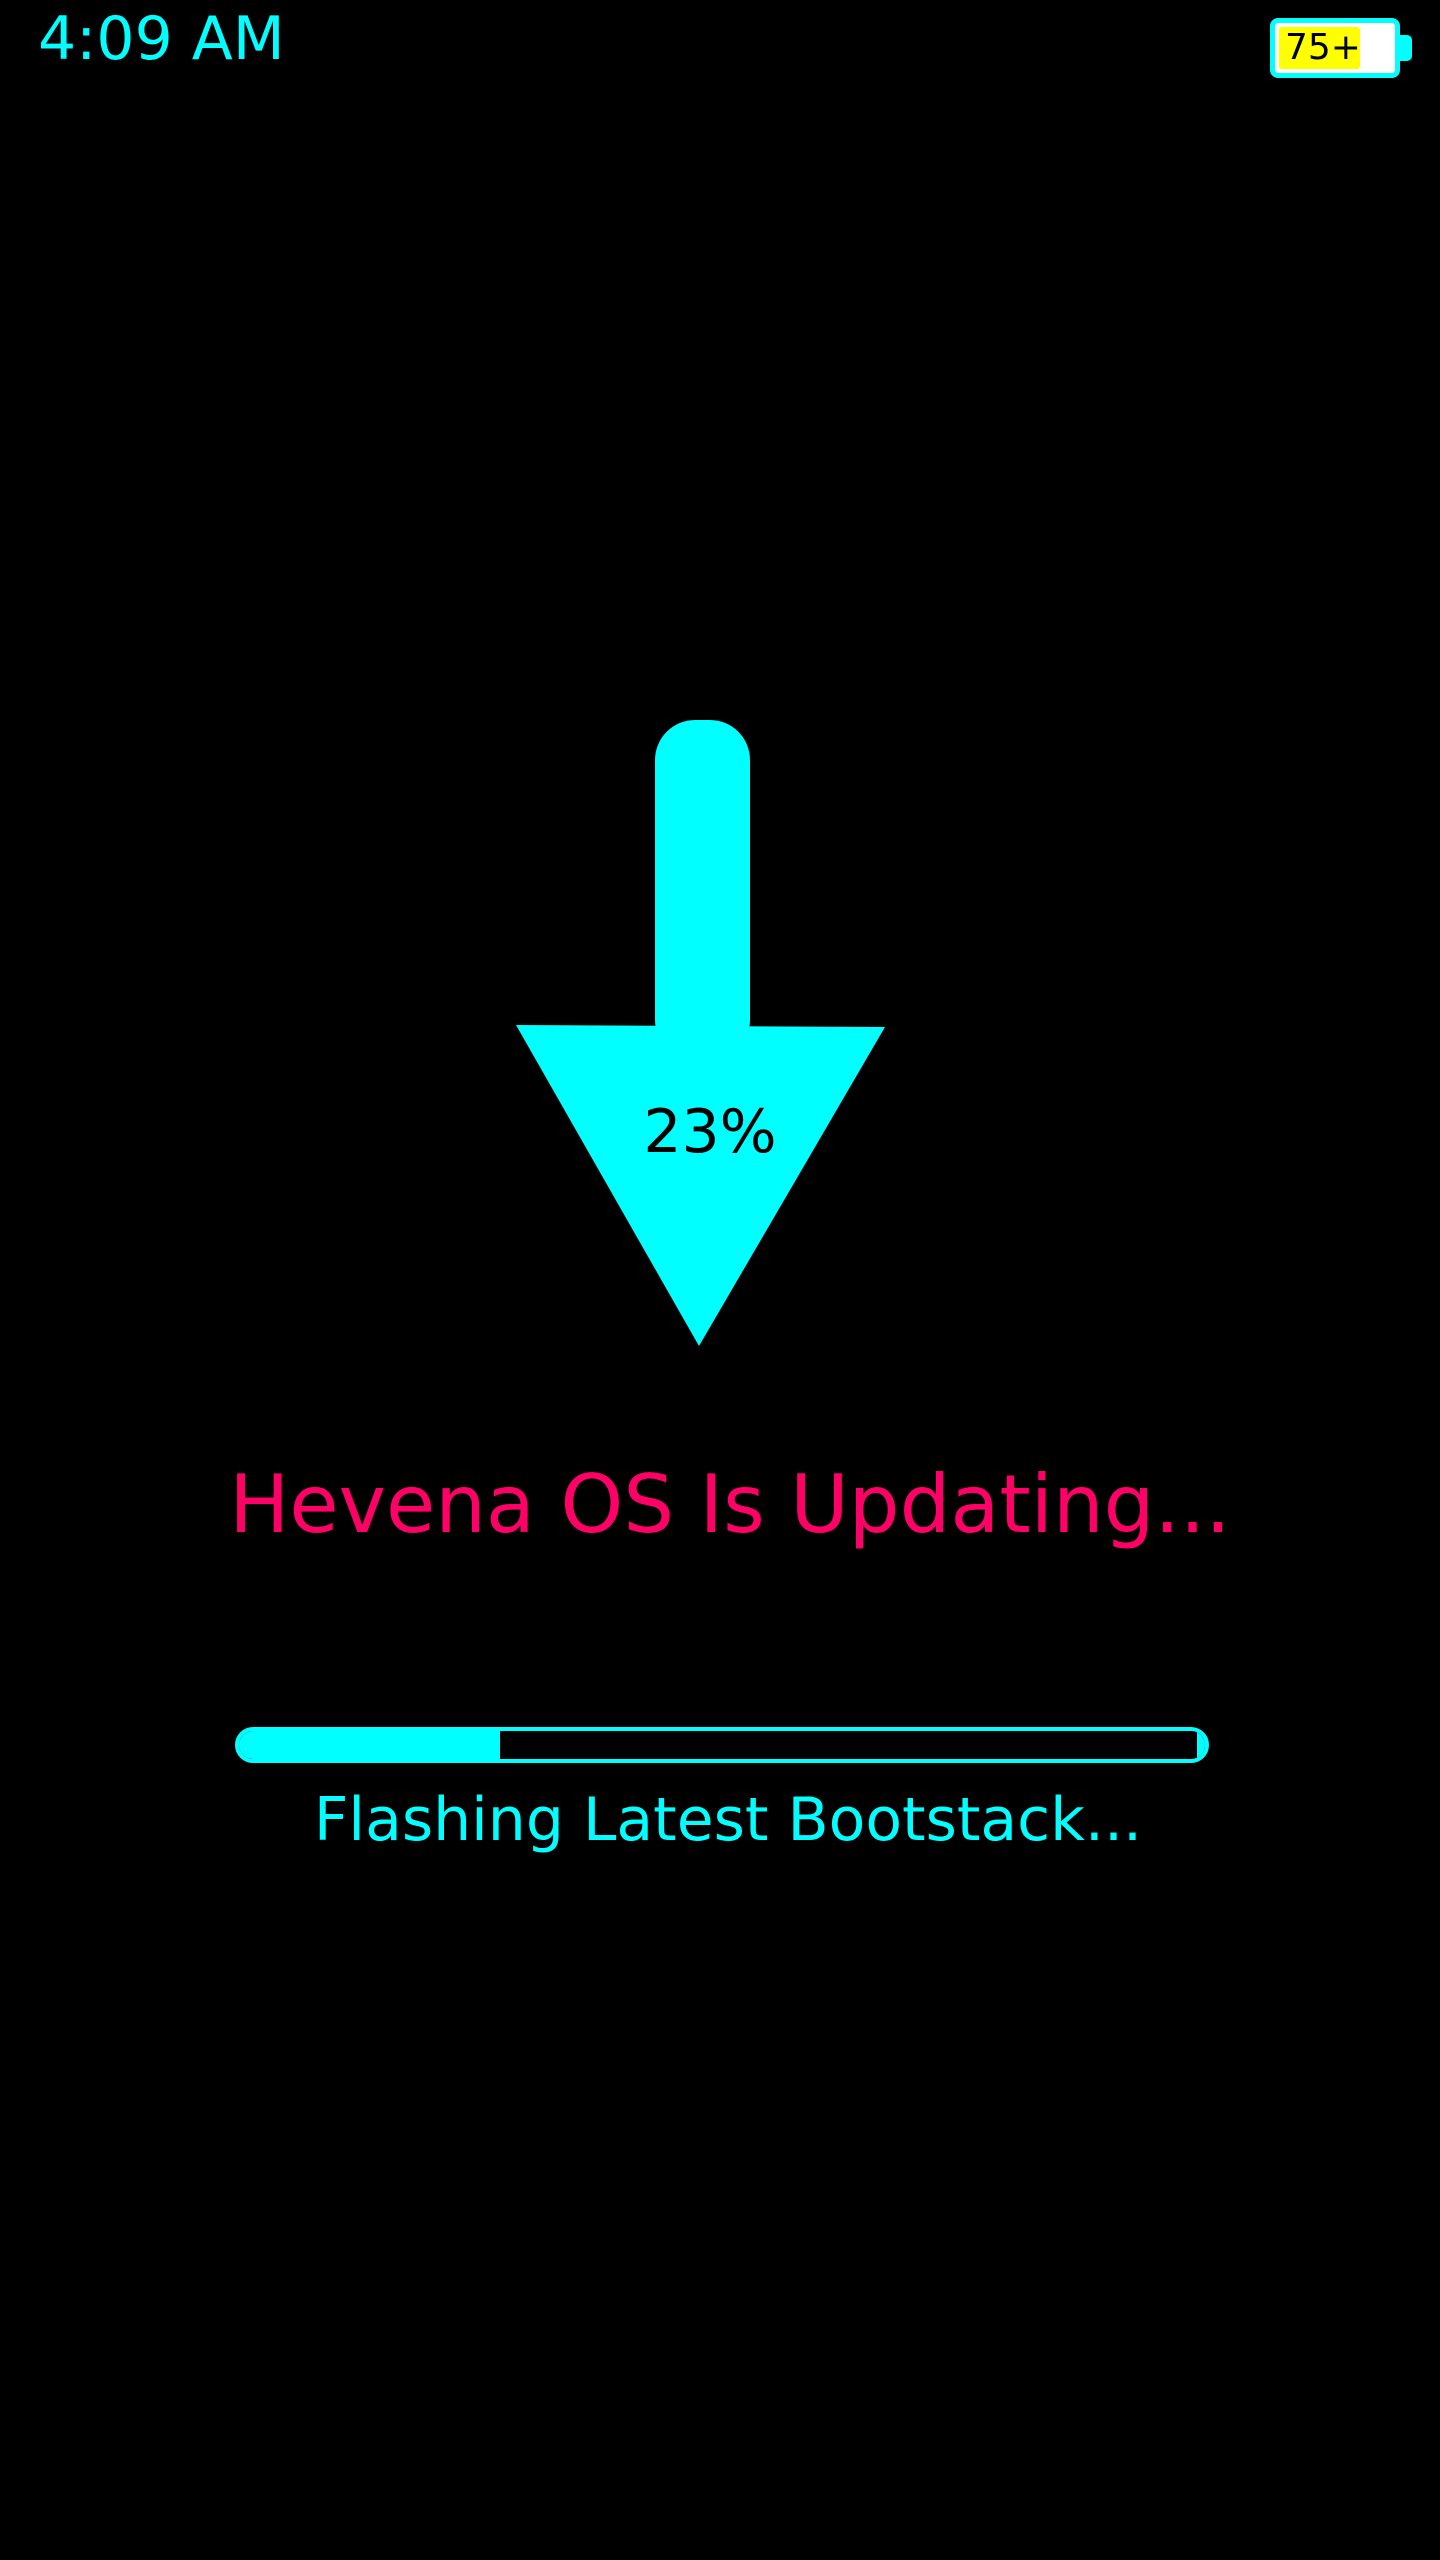 The height and width of the screenshot is (2560, 1440). Describe the element at coordinates (722, 1745) in the screenshot. I see `update-progress-bar` at that location.